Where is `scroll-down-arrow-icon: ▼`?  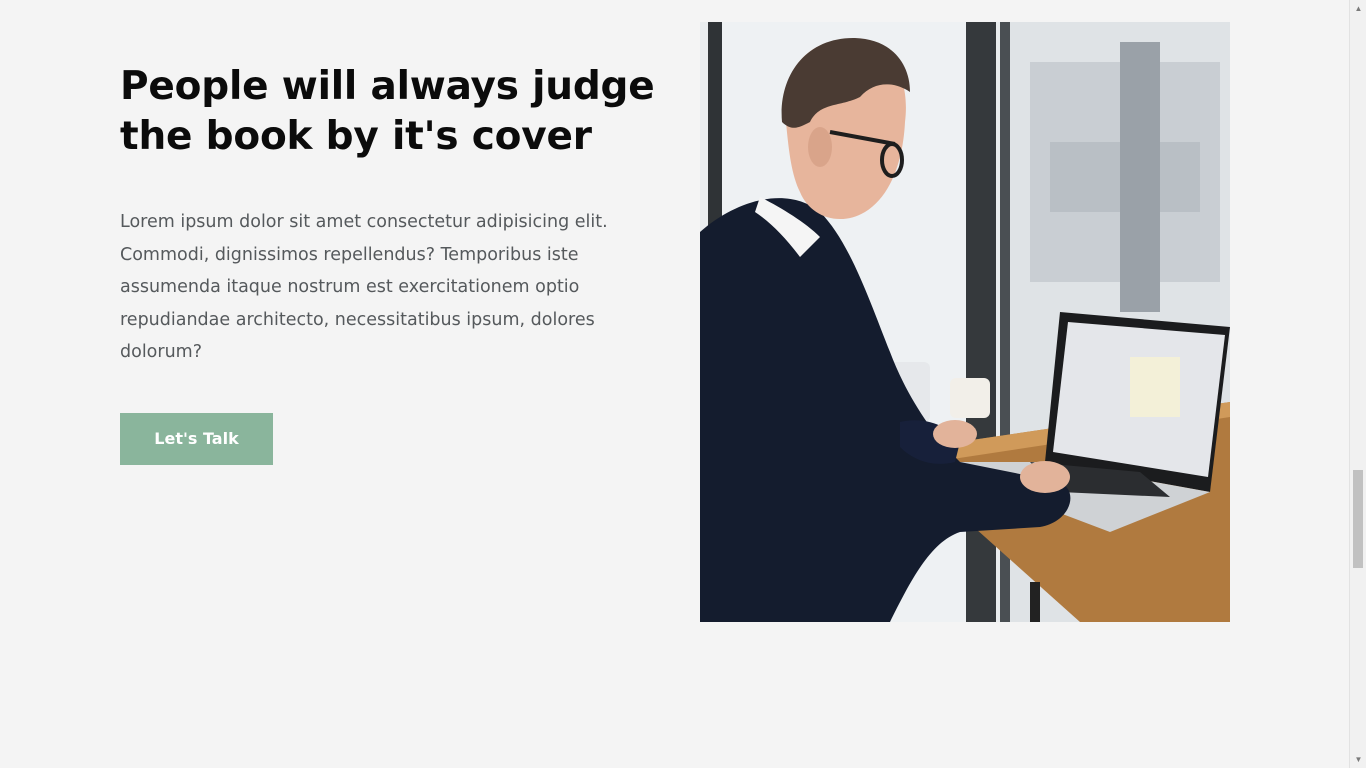 scroll-down-arrow-icon: ▼ is located at coordinates (1358, 759).